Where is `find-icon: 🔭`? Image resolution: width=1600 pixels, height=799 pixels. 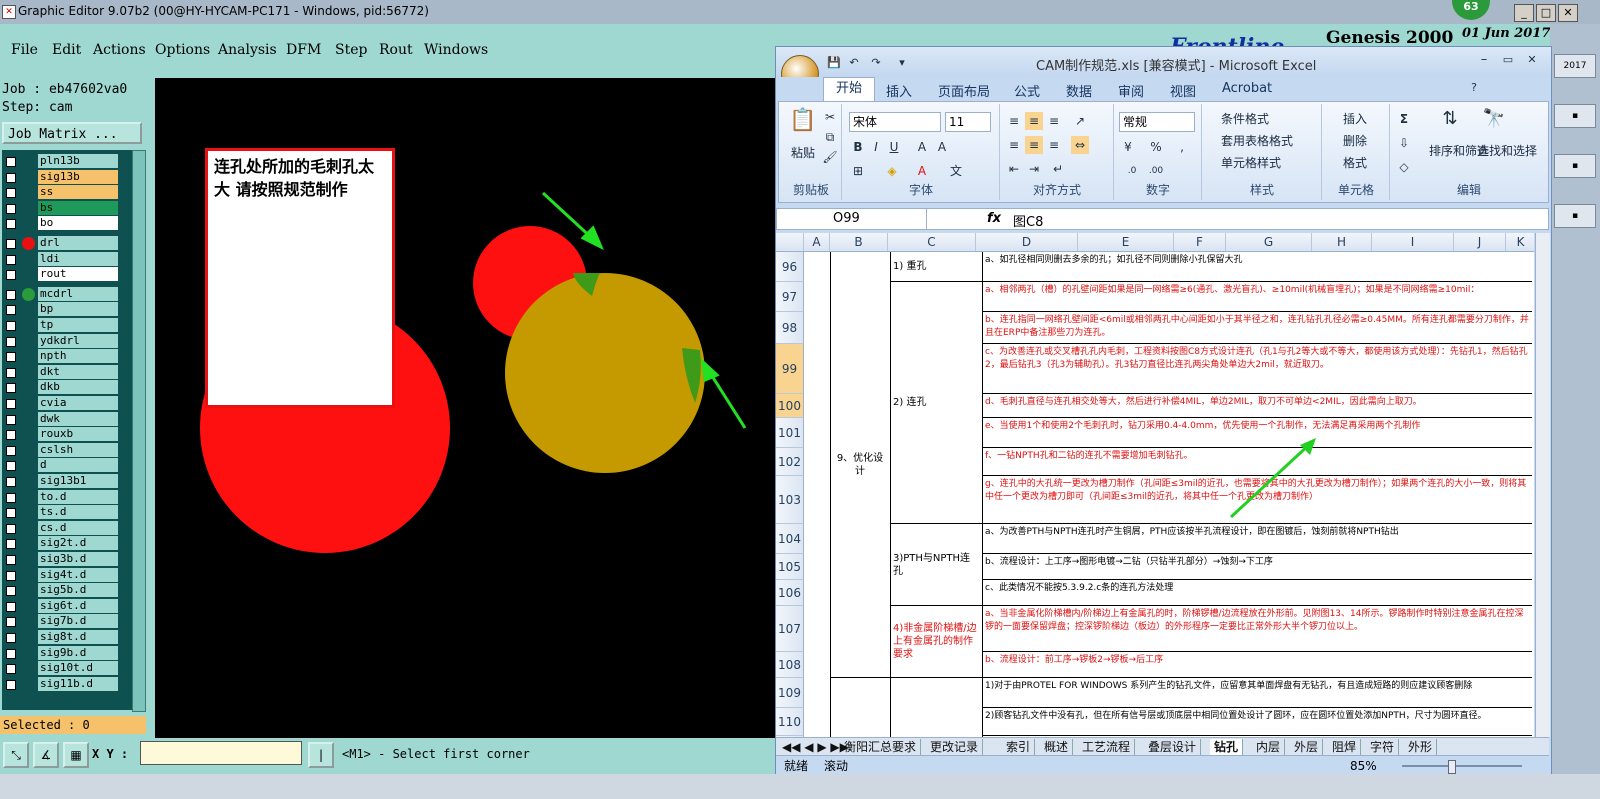 find-icon: 🔭 is located at coordinates (1494, 123).